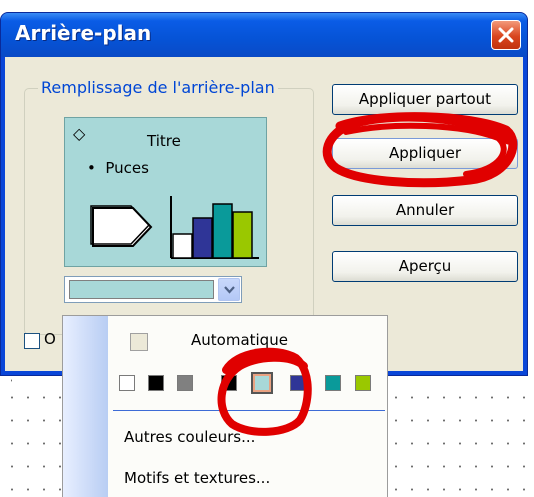 This screenshot has height=497, width=534. I want to click on preview-button: Aperçu, so click(425, 266).